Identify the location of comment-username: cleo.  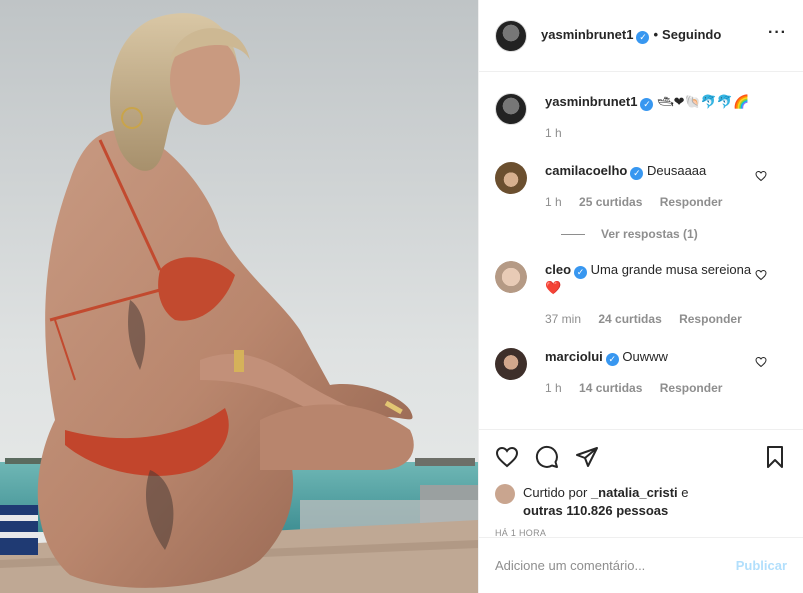
(558, 269).